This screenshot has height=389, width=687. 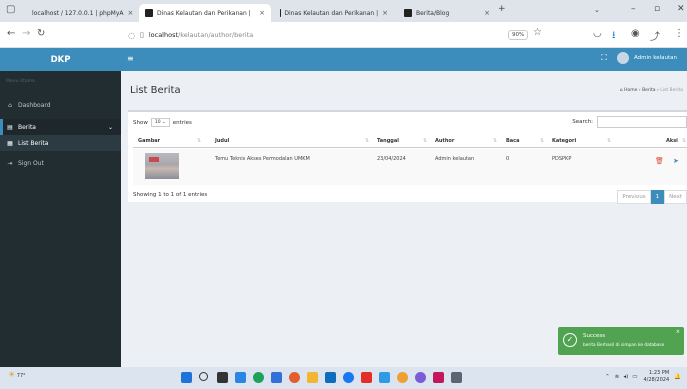 What do you see at coordinates (564, 141) in the screenshot?
I see `column-kategori: Kategori` at bounding box center [564, 141].